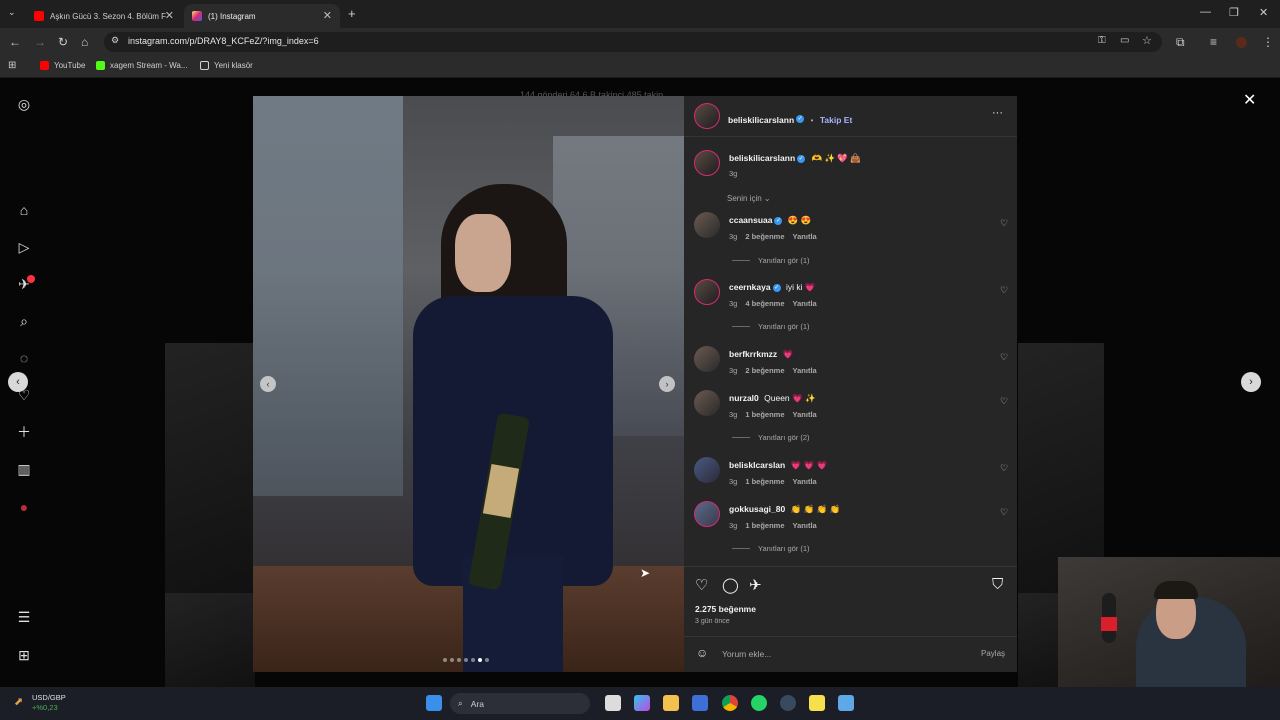 The height and width of the screenshot is (720, 1280). Describe the element at coordinates (759, 703) in the screenshot. I see `whatsapp-icon` at that location.